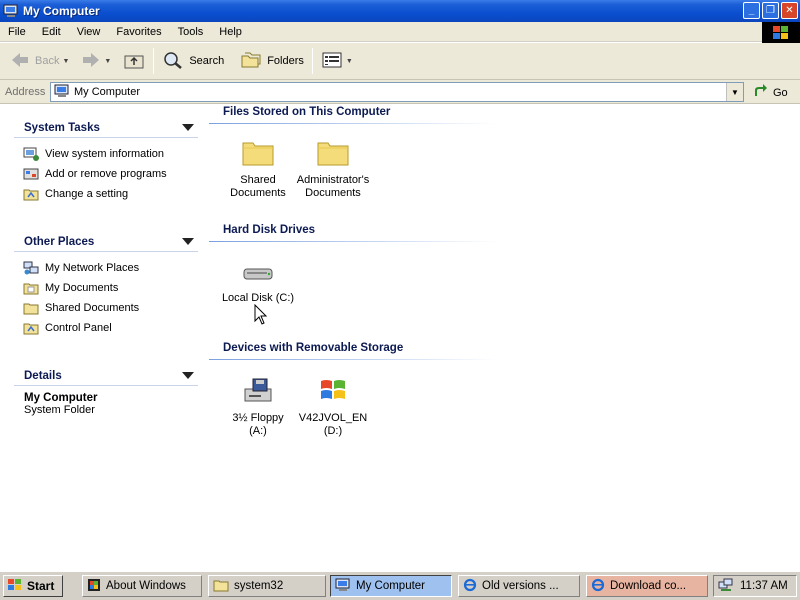  What do you see at coordinates (333, 180) in the screenshot?
I see `item-label-line1: Administrator's` at bounding box center [333, 180].